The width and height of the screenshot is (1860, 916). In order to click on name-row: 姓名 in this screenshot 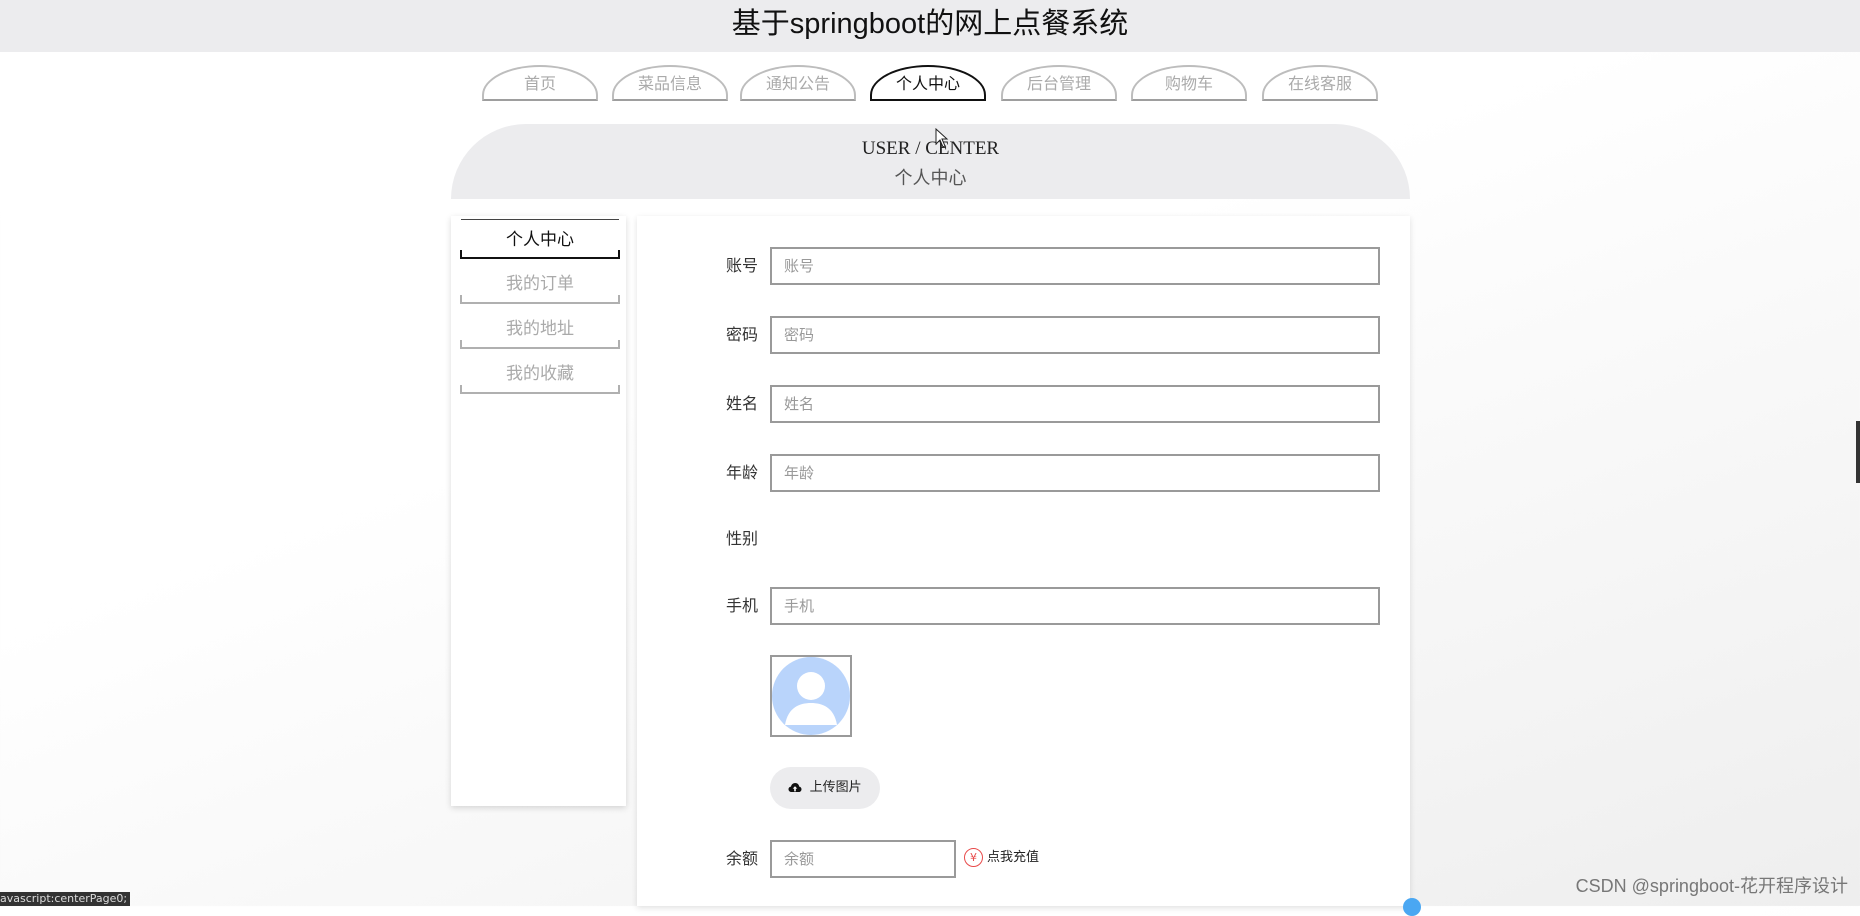, I will do `click(1023, 404)`.